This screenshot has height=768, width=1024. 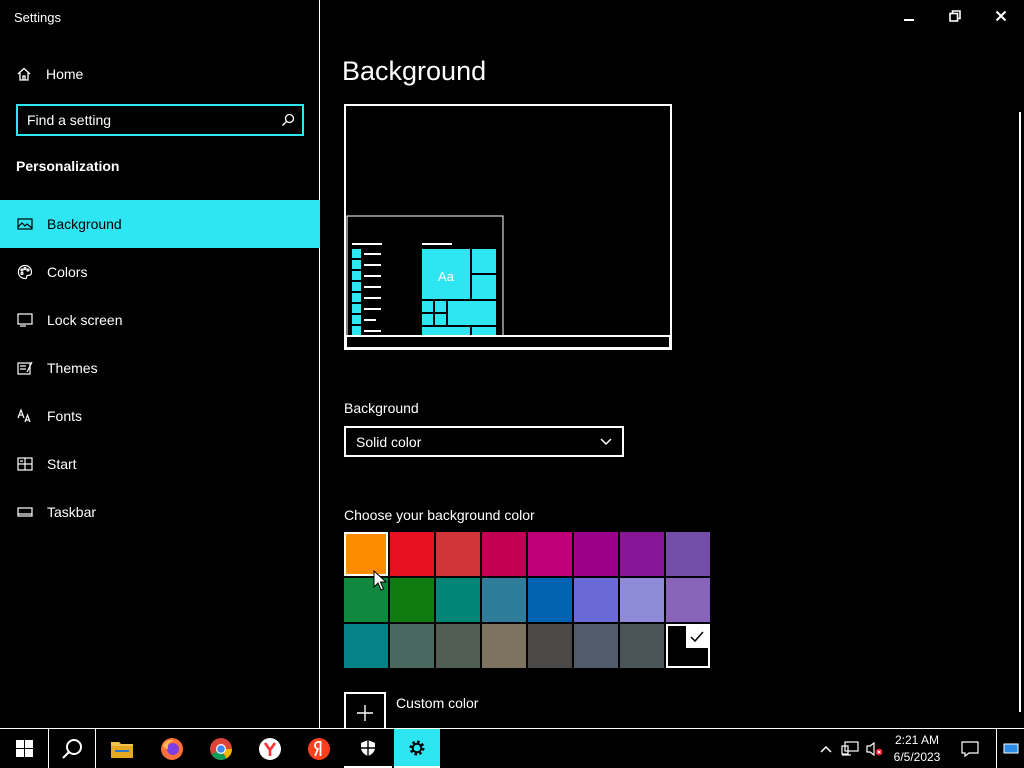 I want to click on restore-icon, so click(x=955, y=16).